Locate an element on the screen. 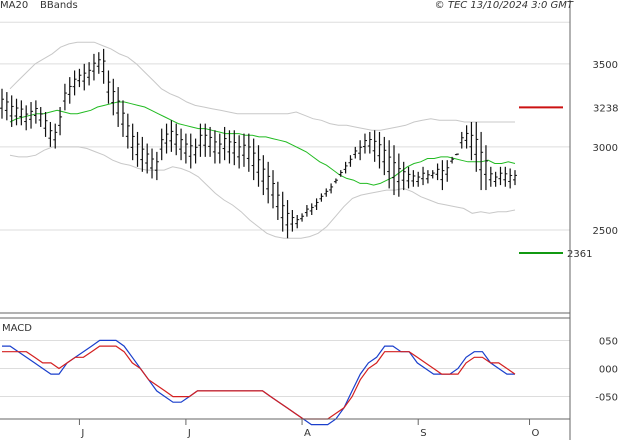  signal-line is located at coordinates (259, 382).